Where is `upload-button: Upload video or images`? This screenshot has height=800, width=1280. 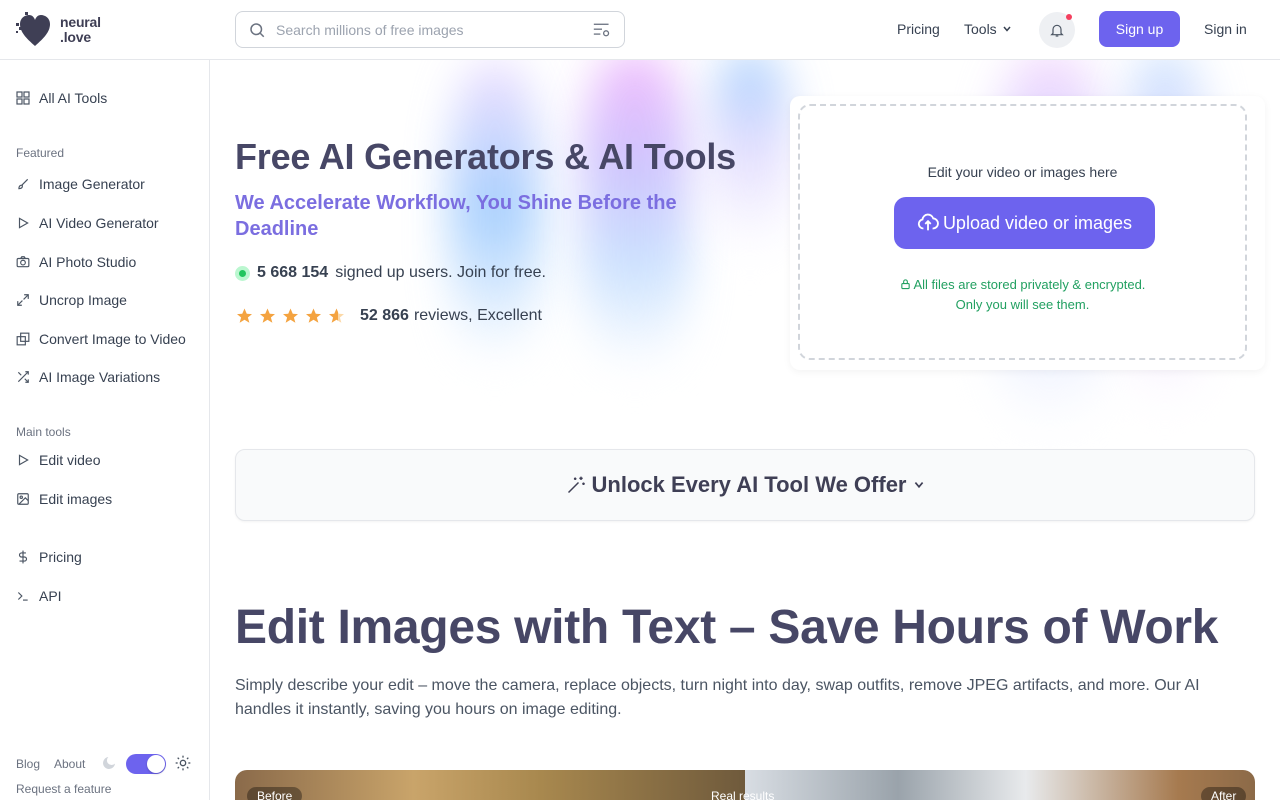 upload-button: Upload video or images is located at coordinates (1024, 223).